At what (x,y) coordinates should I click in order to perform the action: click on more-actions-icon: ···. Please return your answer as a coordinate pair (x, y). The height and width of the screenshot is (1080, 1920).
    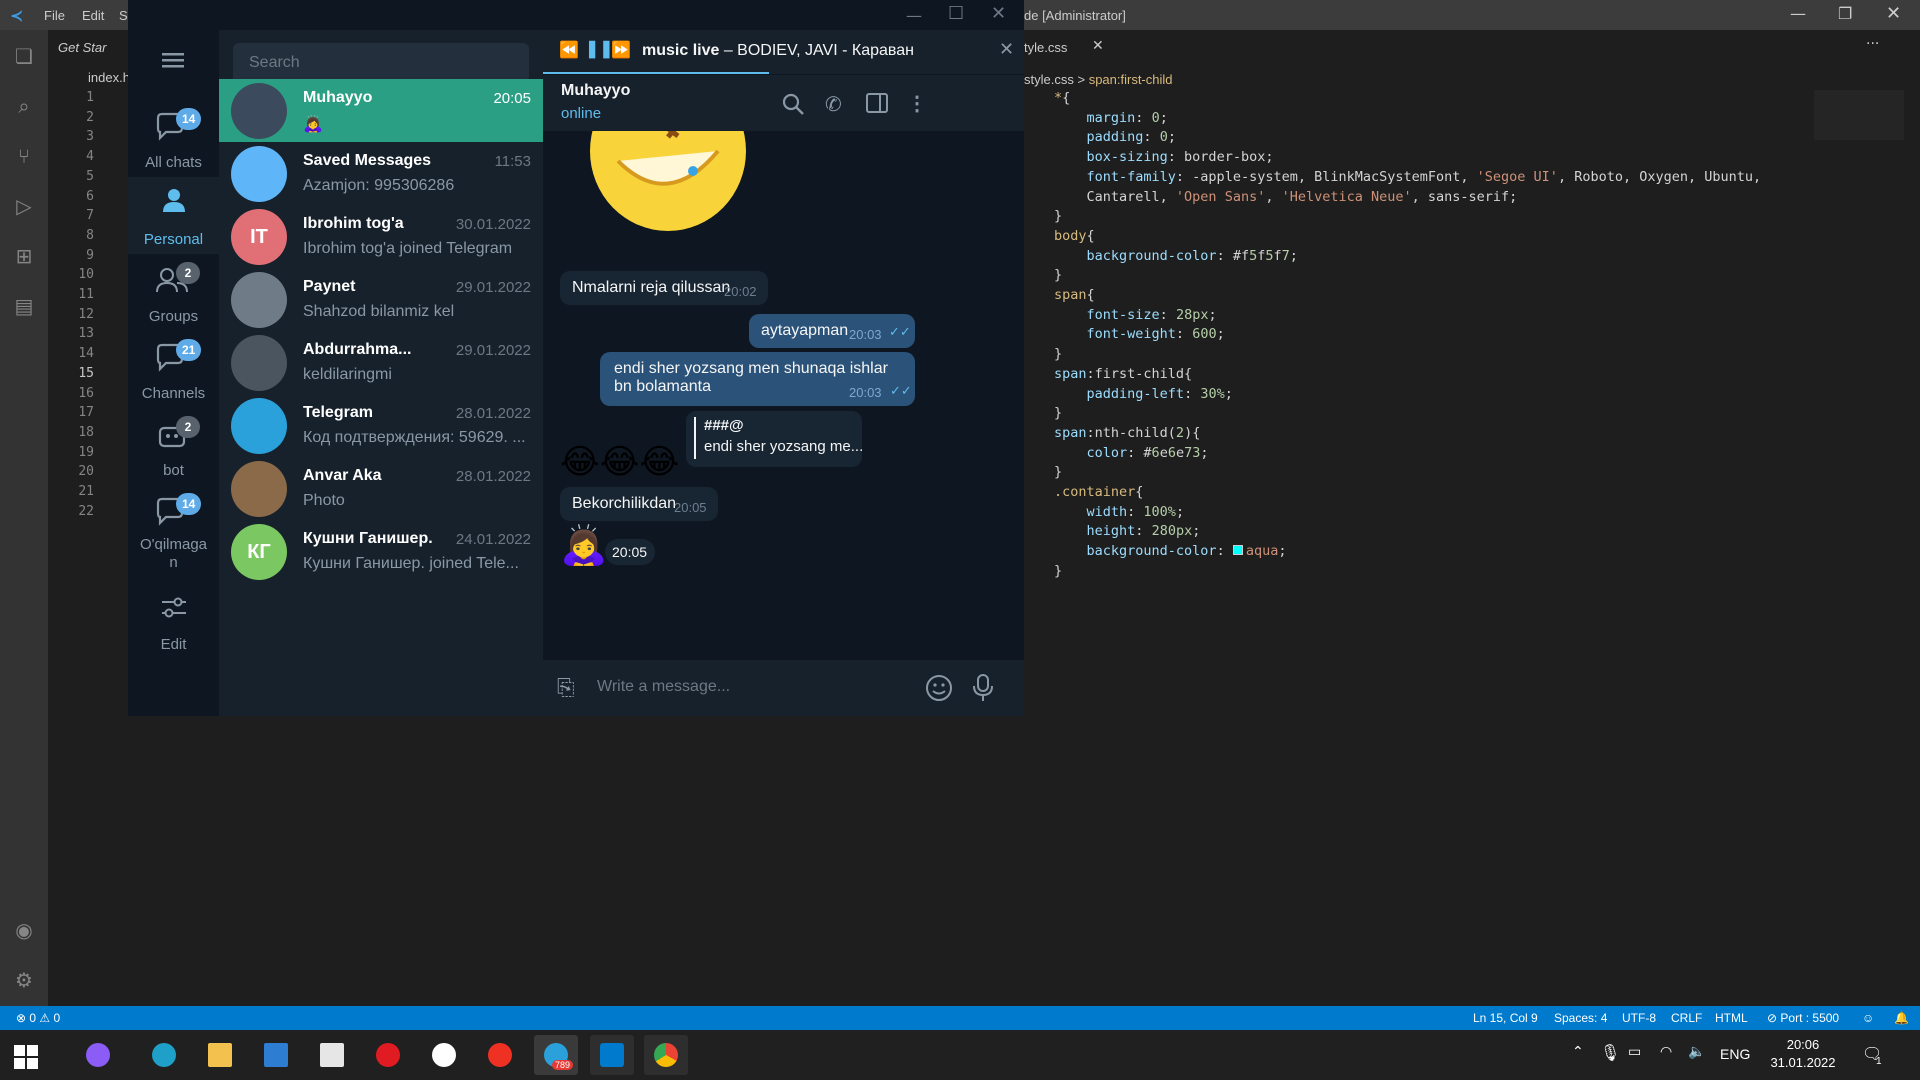
    Looking at the image, I should click on (1872, 44).